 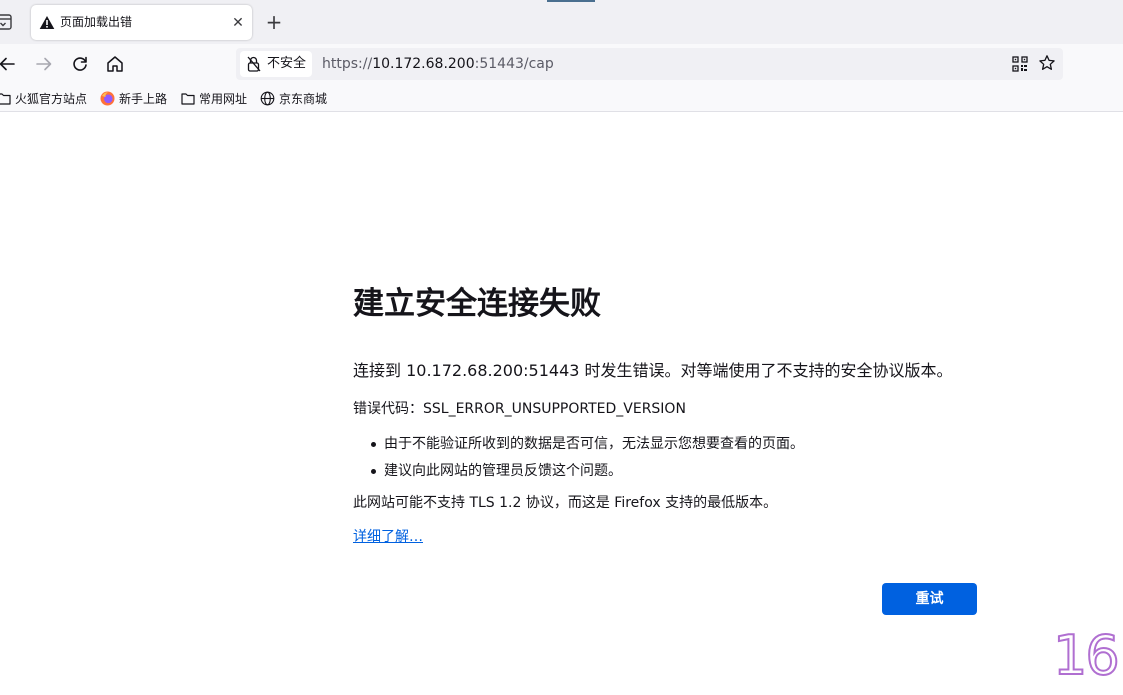 What do you see at coordinates (223, 98) in the screenshot?
I see `bookmark-label: 常用网址` at bounding box center [223, 98].